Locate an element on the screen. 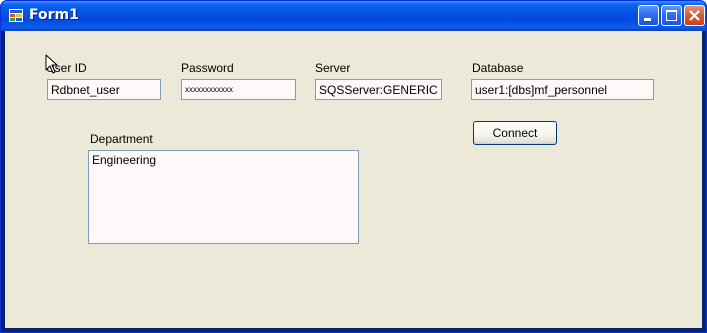  maximize-icon is located at coordinates (671, 15).